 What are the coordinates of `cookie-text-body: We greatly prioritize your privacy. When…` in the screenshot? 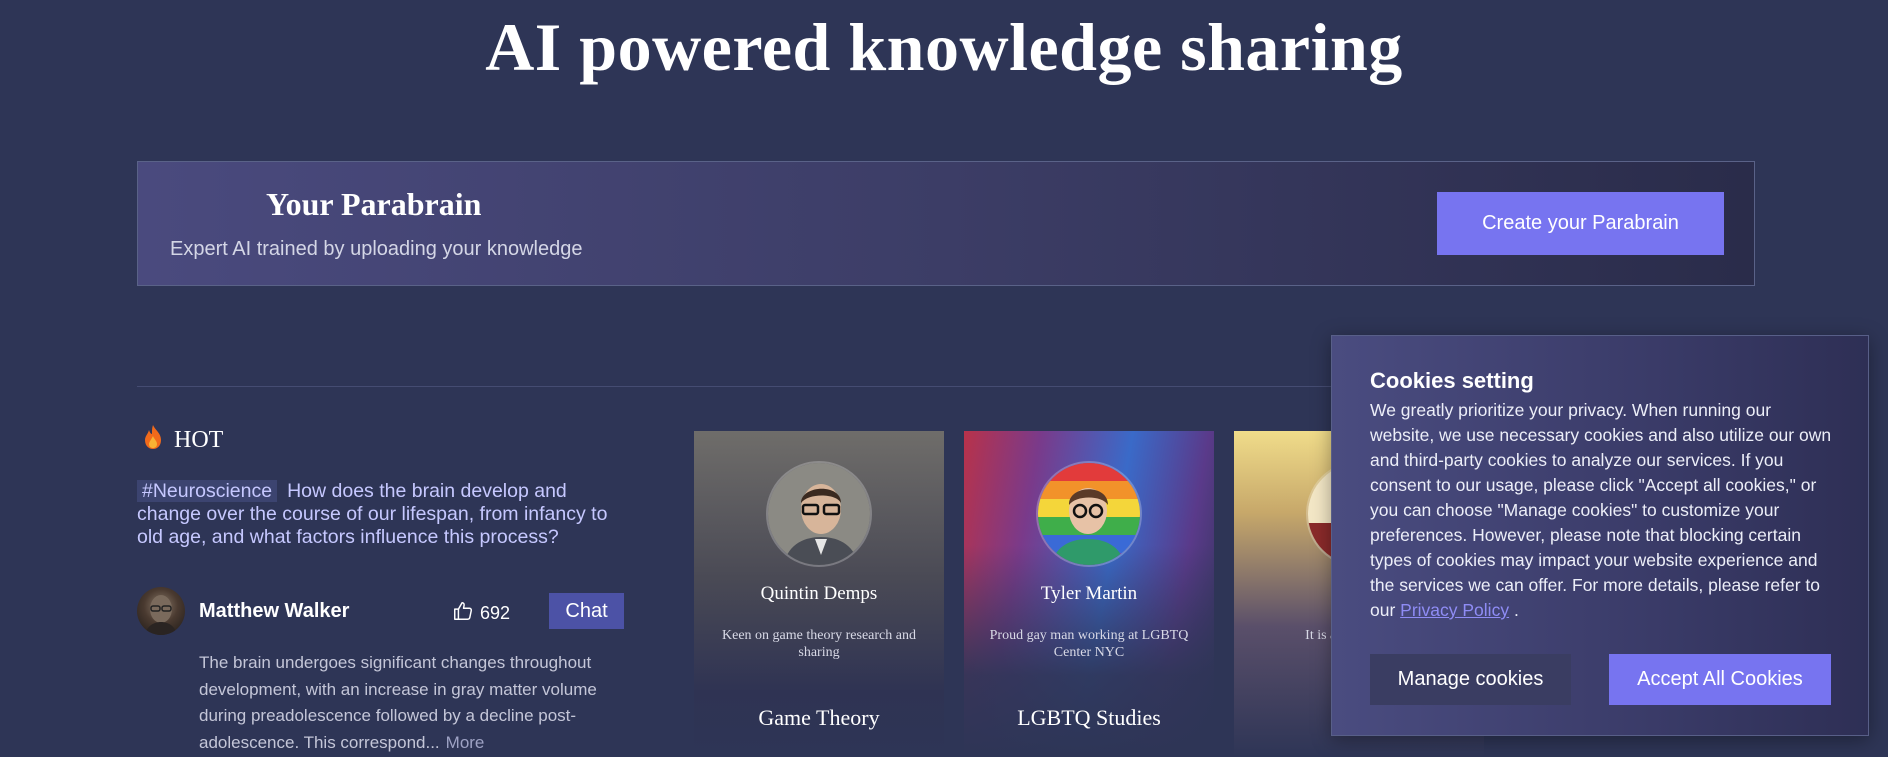 It's located at (1601, 510).